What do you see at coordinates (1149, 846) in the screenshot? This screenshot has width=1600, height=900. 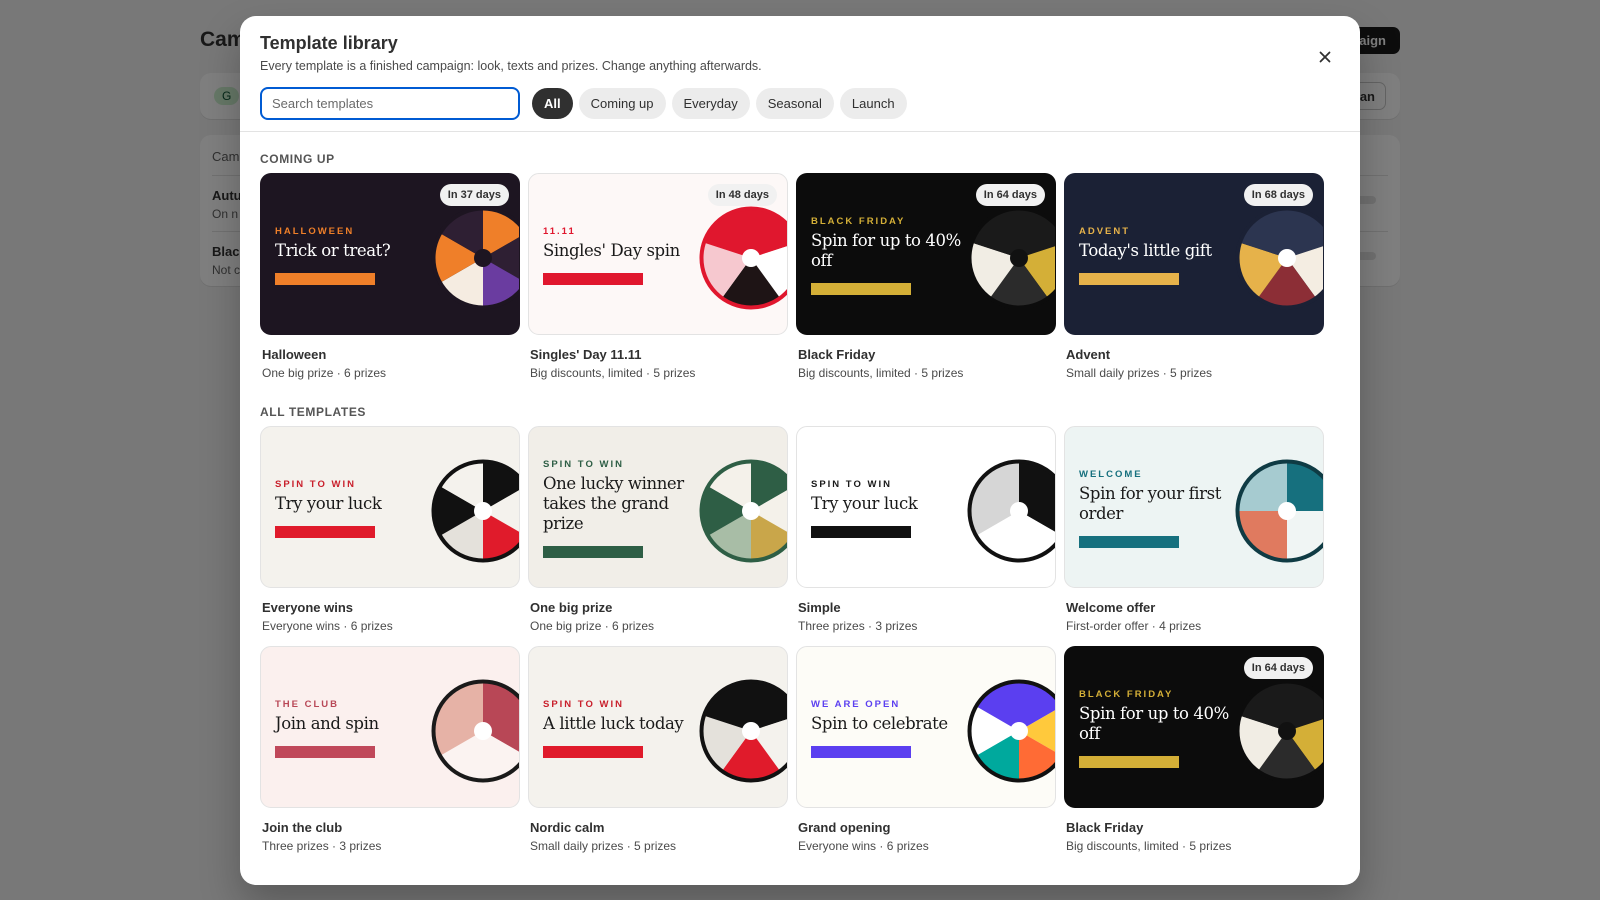 I see `template-meta: Big discounts, limited · 5 prizes` at bounding box center [1149, 846].